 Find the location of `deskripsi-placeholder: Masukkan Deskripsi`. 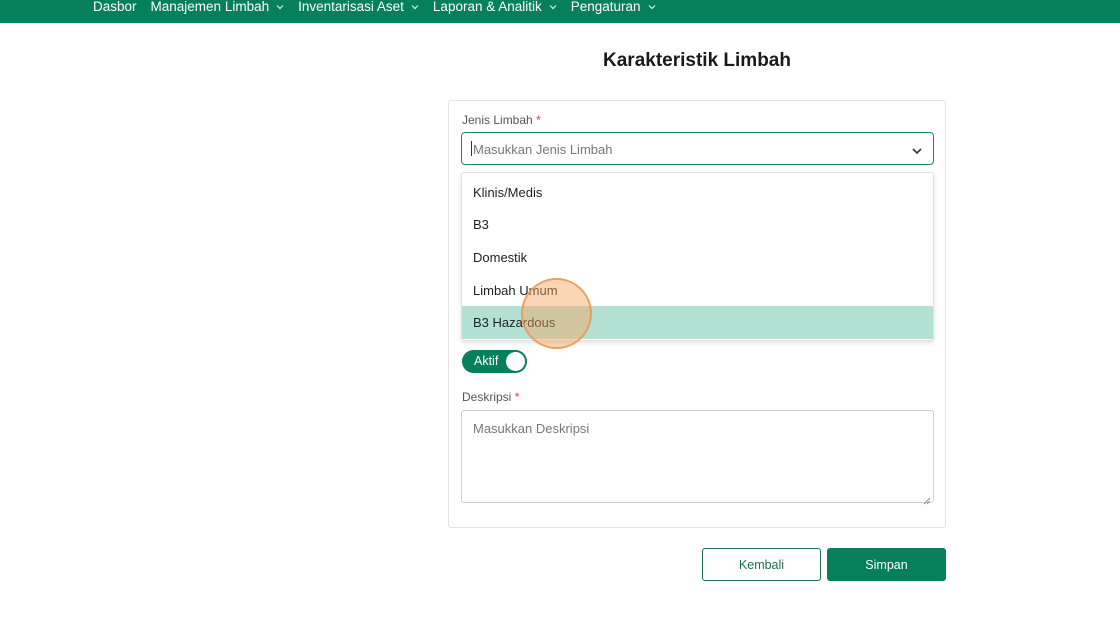

deskripsi-placeholder: Masukkan Deskripsi is located at coordinates (531, 428).